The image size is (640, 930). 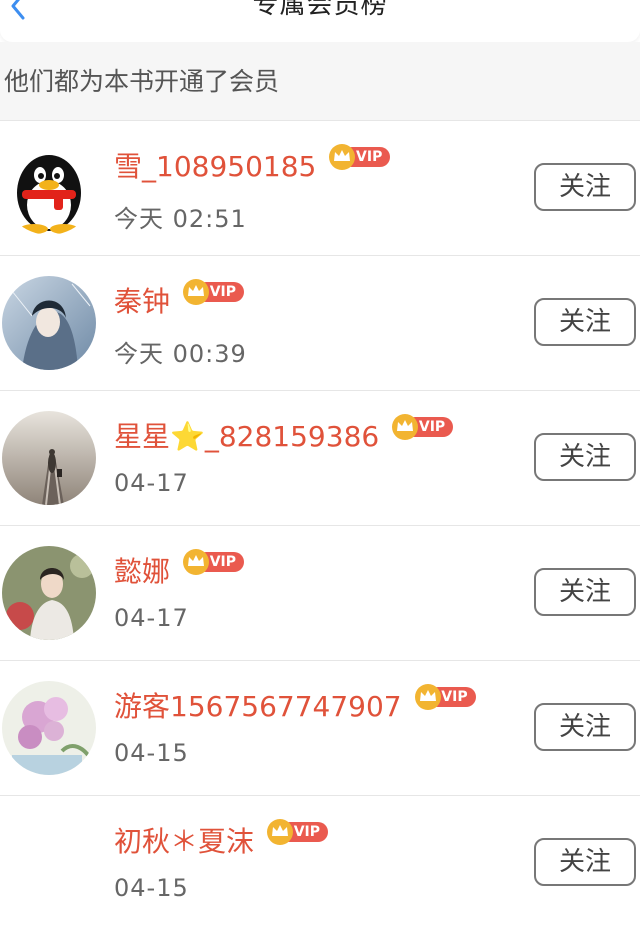 What do you see at coordinates (246, 437) in the screenshot?
I see `member-name: 星星⭐_828159386` at bounding box center [246, 437].